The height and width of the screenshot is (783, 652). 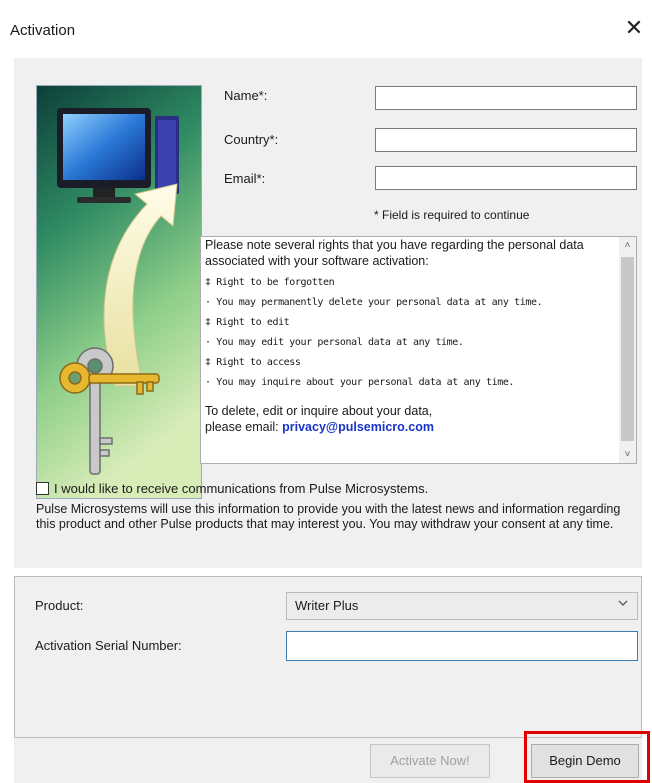 I want to click on name-field, so click(x=506, y=98).